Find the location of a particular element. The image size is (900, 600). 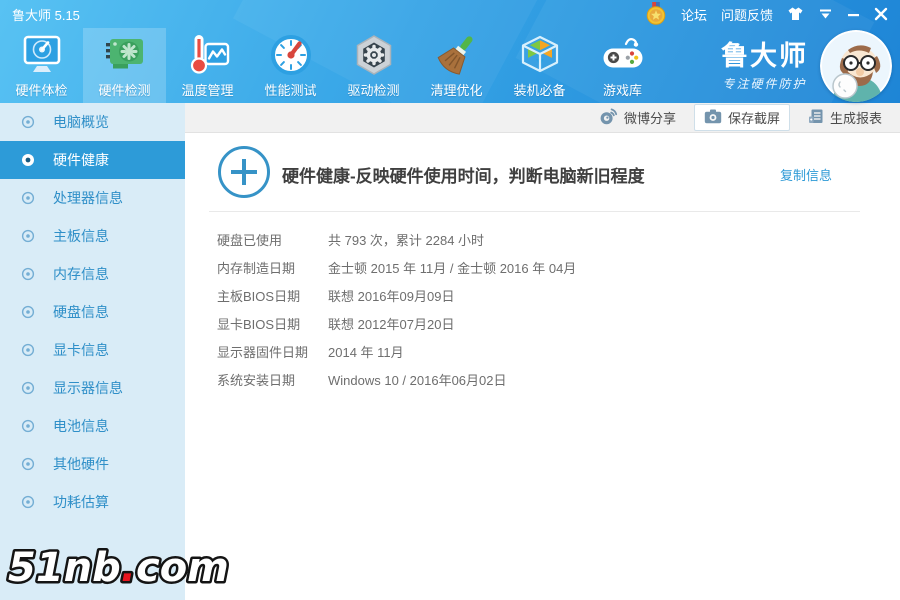

menu-chevron-icon is located at coordinates (825, 14).